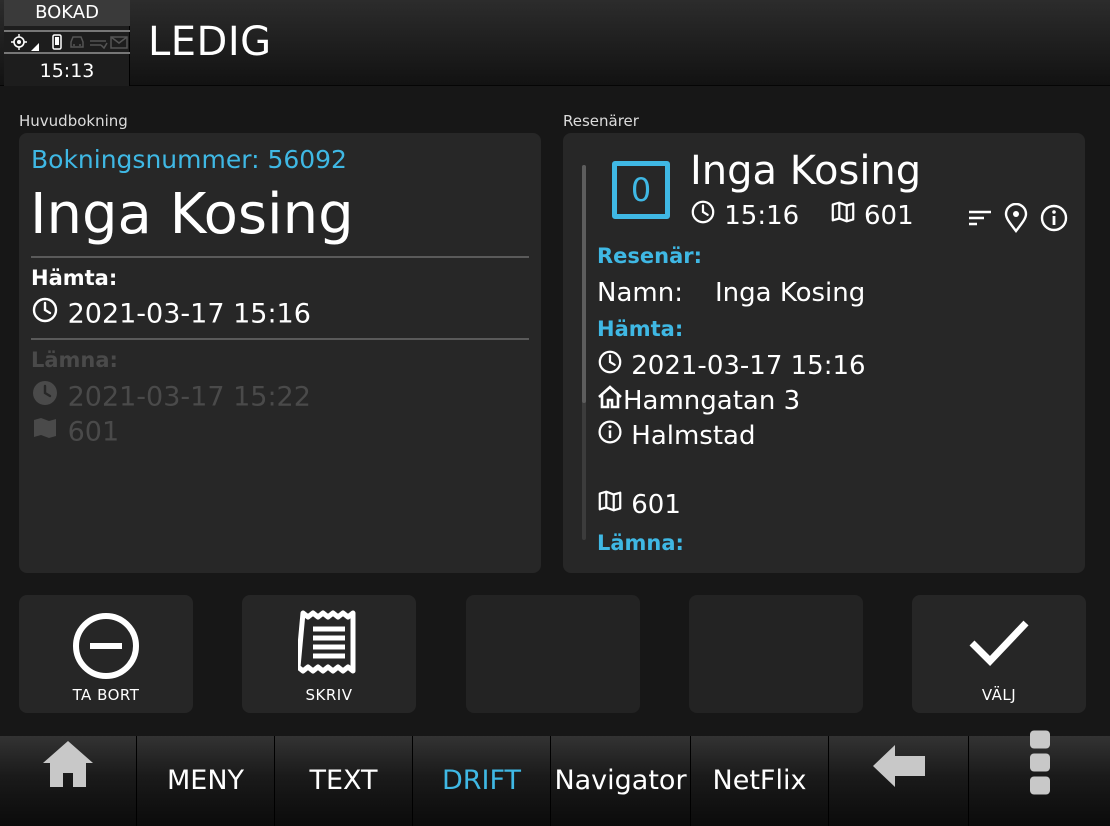 This screenshot has width=1110, height=826. What do you see at coordinates (74, 278) in the screenshot?
I see `pickup-label: Hämta:` at bounding box center [74, 278].